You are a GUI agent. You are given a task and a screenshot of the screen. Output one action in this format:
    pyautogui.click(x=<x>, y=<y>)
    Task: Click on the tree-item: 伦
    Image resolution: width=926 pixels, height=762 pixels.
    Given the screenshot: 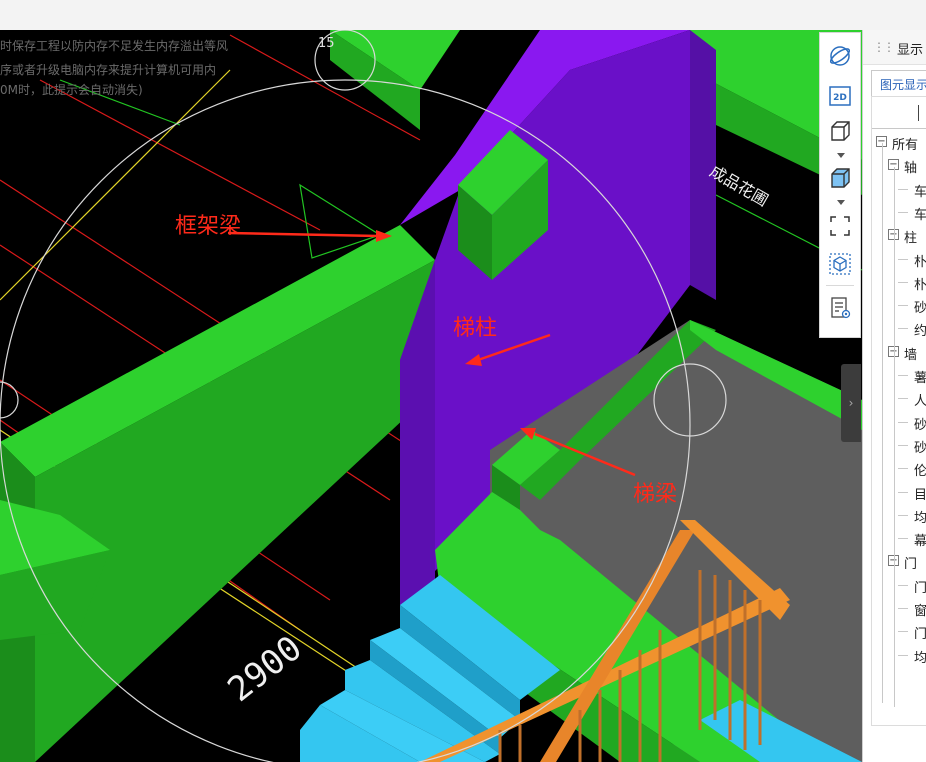 What is the action you would take?
    pyautogui.click(x=899, y=468)
    